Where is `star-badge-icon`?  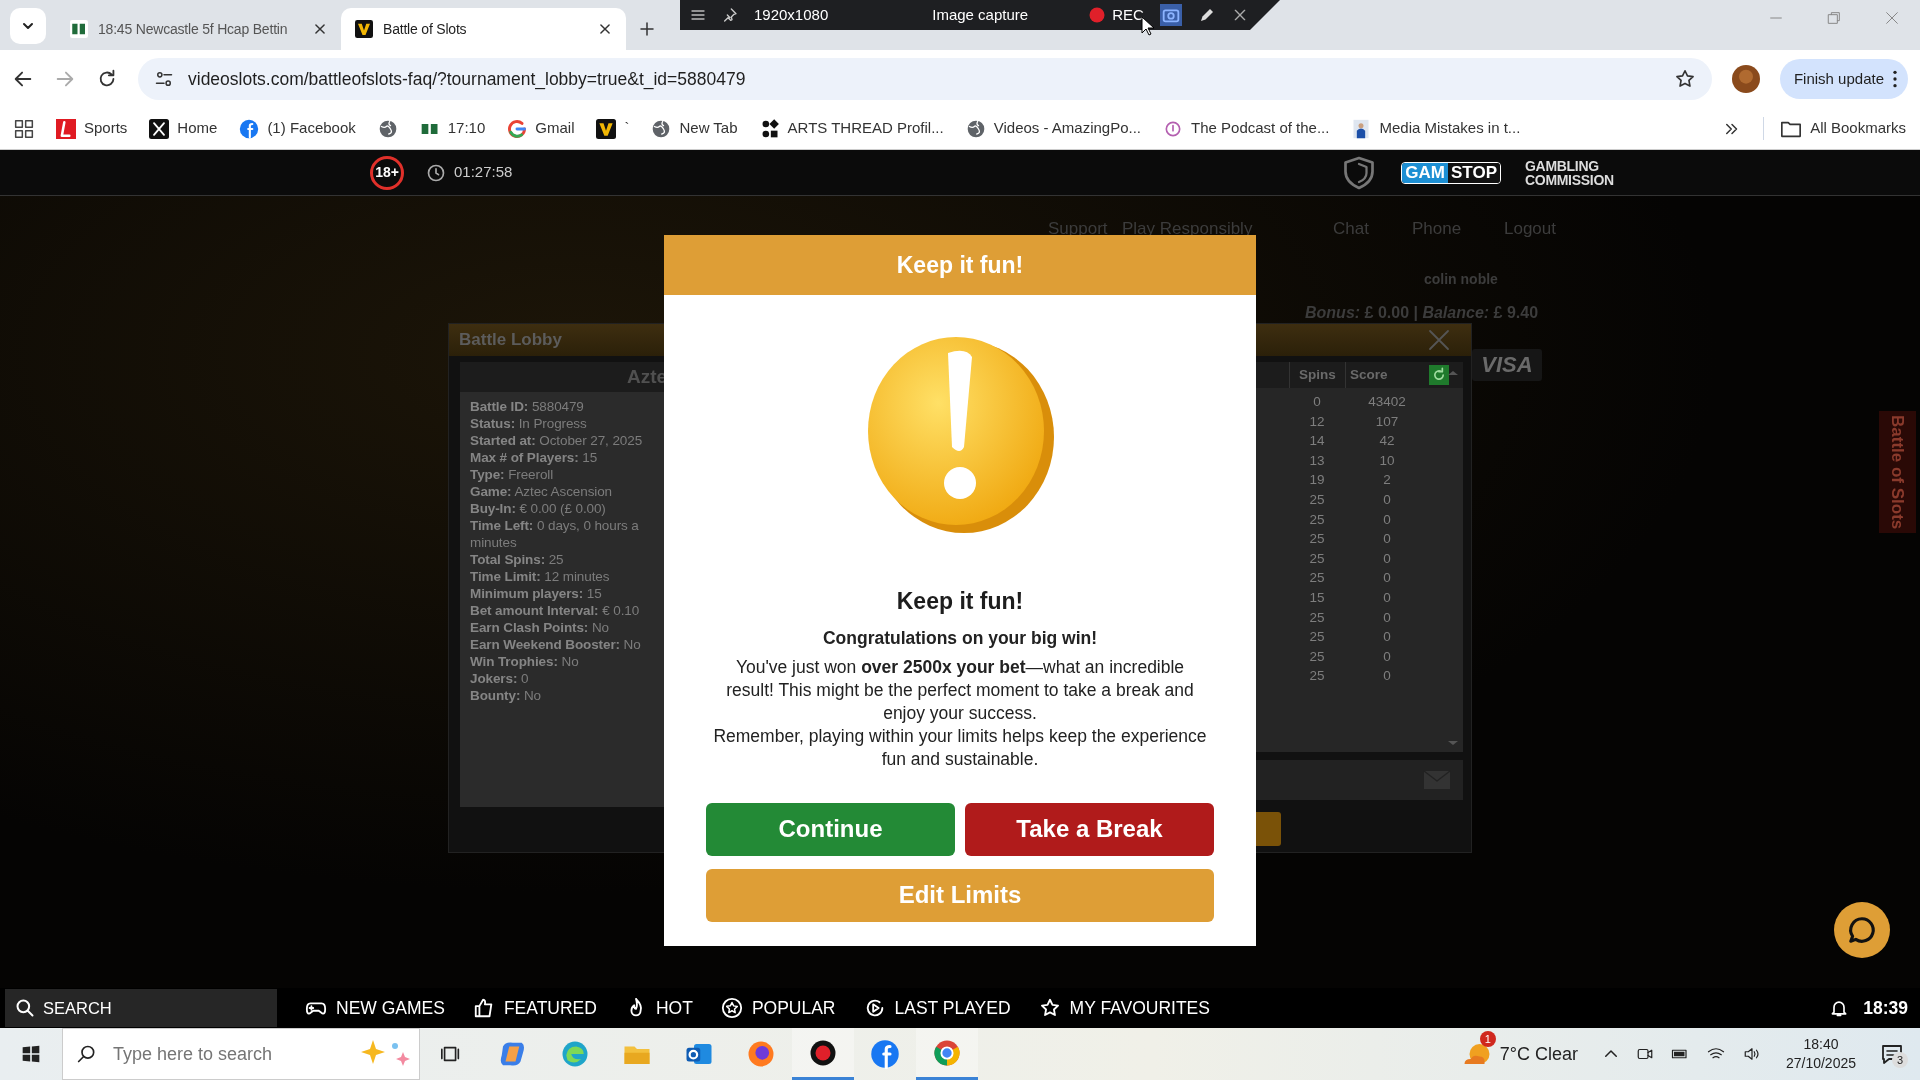 star-badge-icon is located at coordinates (731, 1008).